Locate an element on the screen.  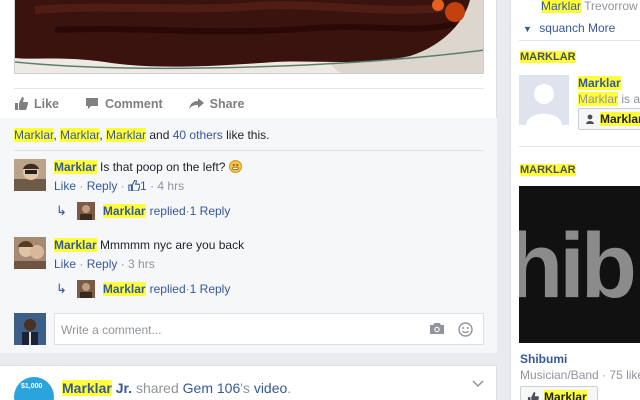
comment-time: 3 hrs is located at coordinates (141, 264).